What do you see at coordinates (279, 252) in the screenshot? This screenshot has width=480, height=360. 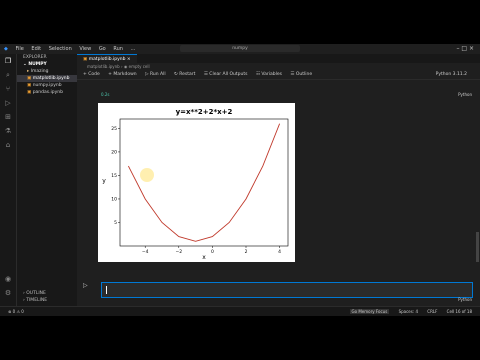 I see `x-tick-label: 4` at bounding box center [279, 252].